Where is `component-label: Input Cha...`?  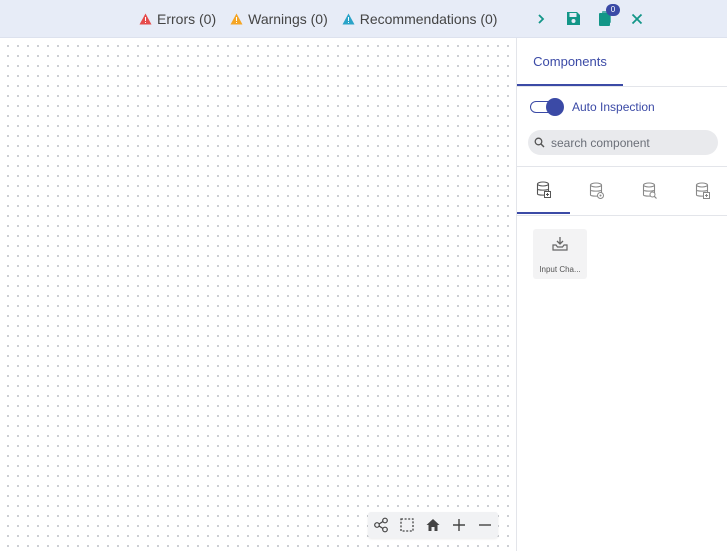 component-label: Input Cha... is located at coordinates (560, 269).